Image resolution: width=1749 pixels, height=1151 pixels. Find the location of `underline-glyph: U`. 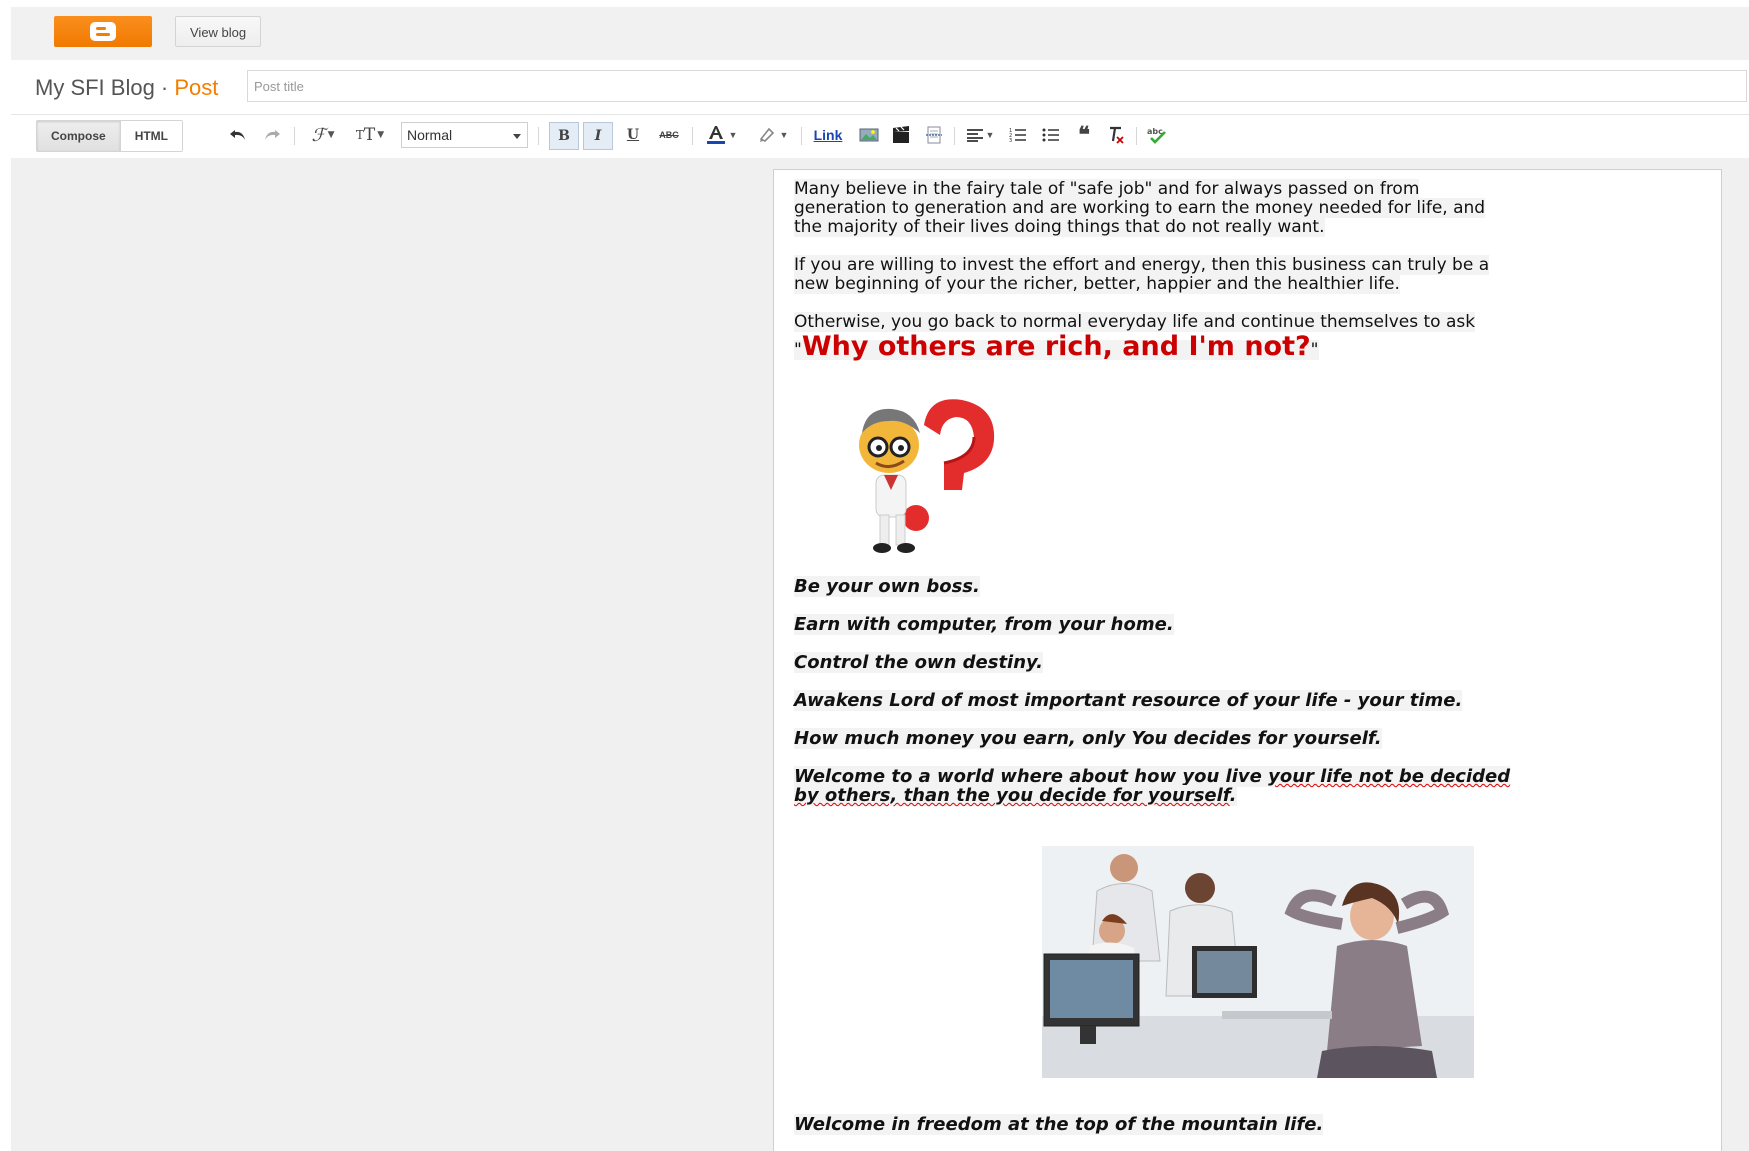

underline-glyph: U is located at coordinates (633, 135).